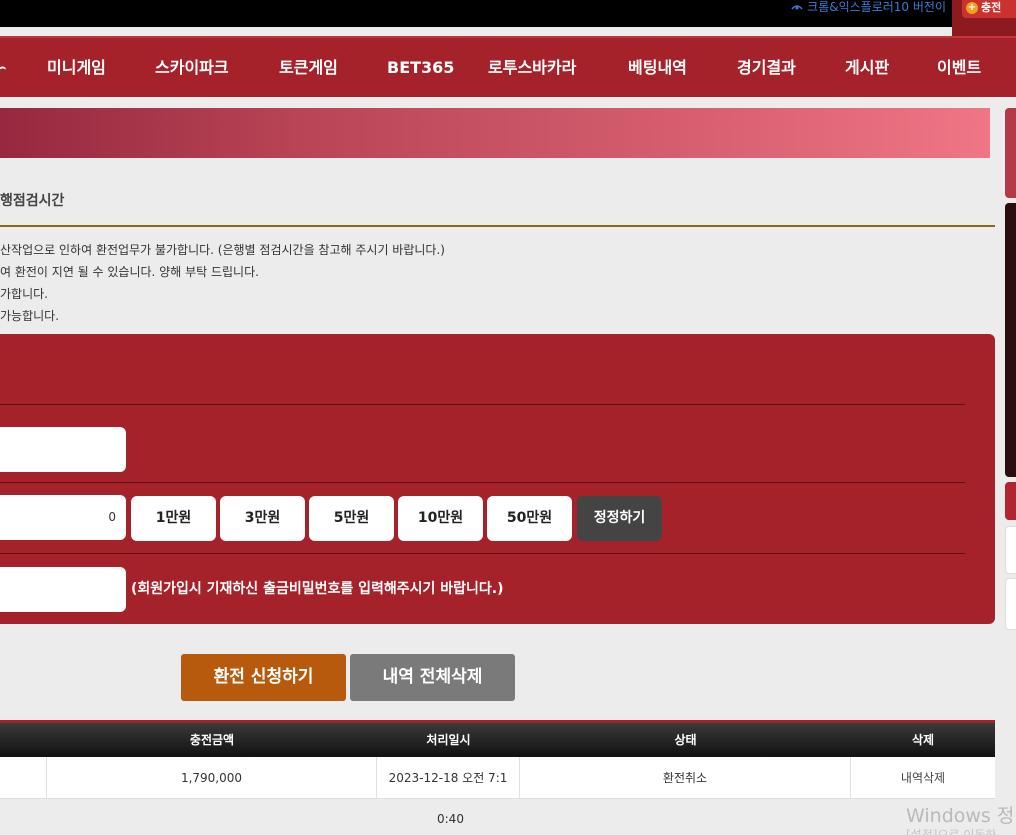 The height and width of the screenshot is (835, 1016). I want to click on charge-button: + 충전, so click(989, 9).